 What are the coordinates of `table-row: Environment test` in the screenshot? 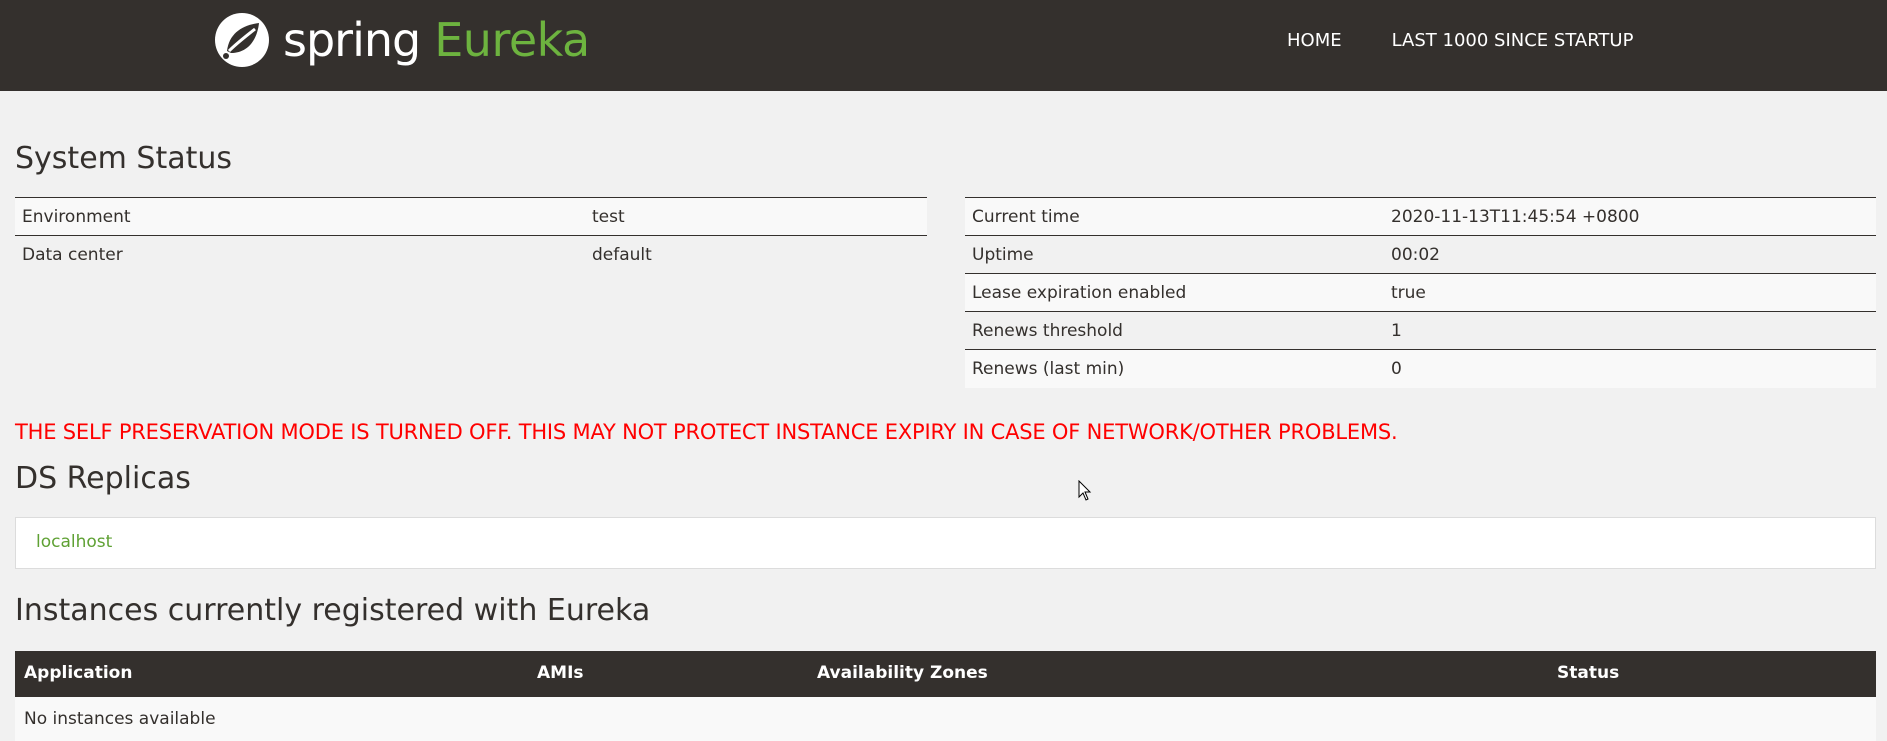 It's located at (471, 216).